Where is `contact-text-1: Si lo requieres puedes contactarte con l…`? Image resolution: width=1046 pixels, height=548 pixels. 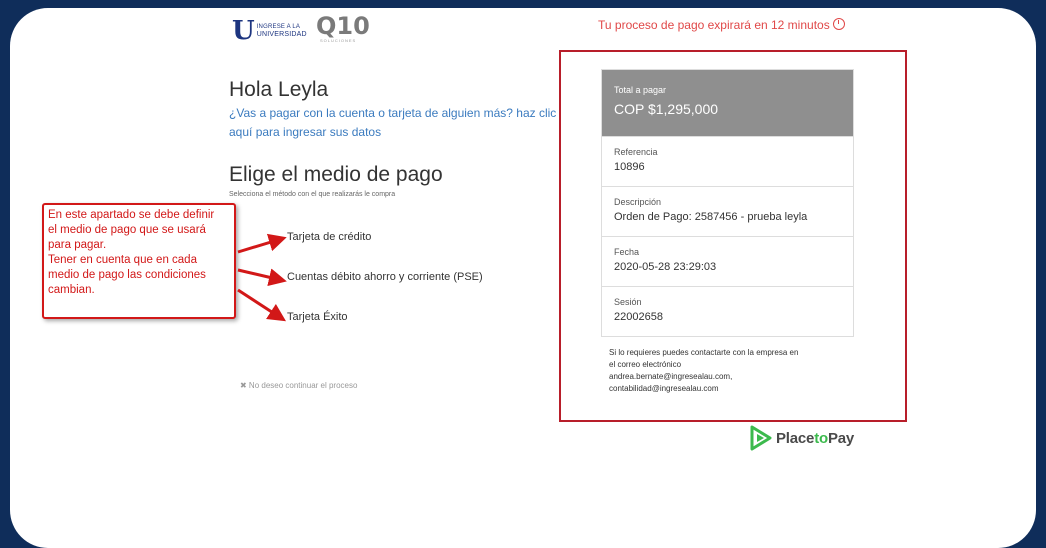
contact-text-1: Si lo requieres puedes contactarte con l… is located at coordinates (704, 352).